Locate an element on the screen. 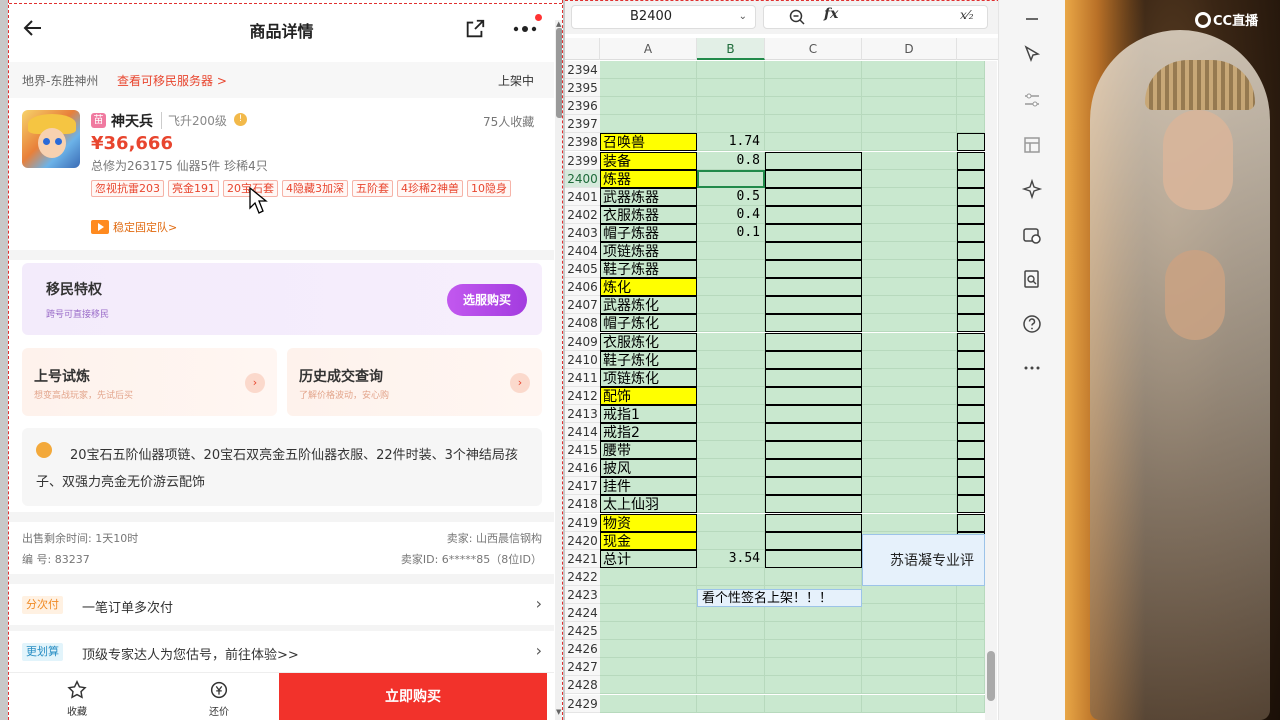 This screenshot has height=720, width=1280. row-header: 2403 is located at coordinates (582, 232).